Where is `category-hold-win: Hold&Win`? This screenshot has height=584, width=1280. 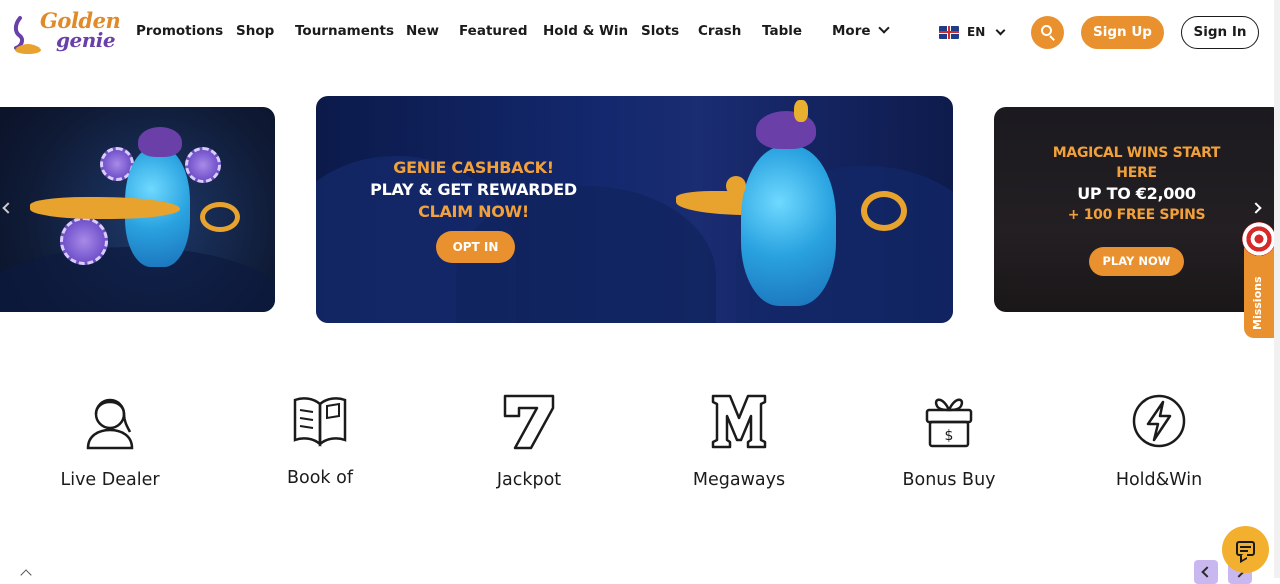 category-hold-win: Hold&Win is located at coordinates (1159, 442).